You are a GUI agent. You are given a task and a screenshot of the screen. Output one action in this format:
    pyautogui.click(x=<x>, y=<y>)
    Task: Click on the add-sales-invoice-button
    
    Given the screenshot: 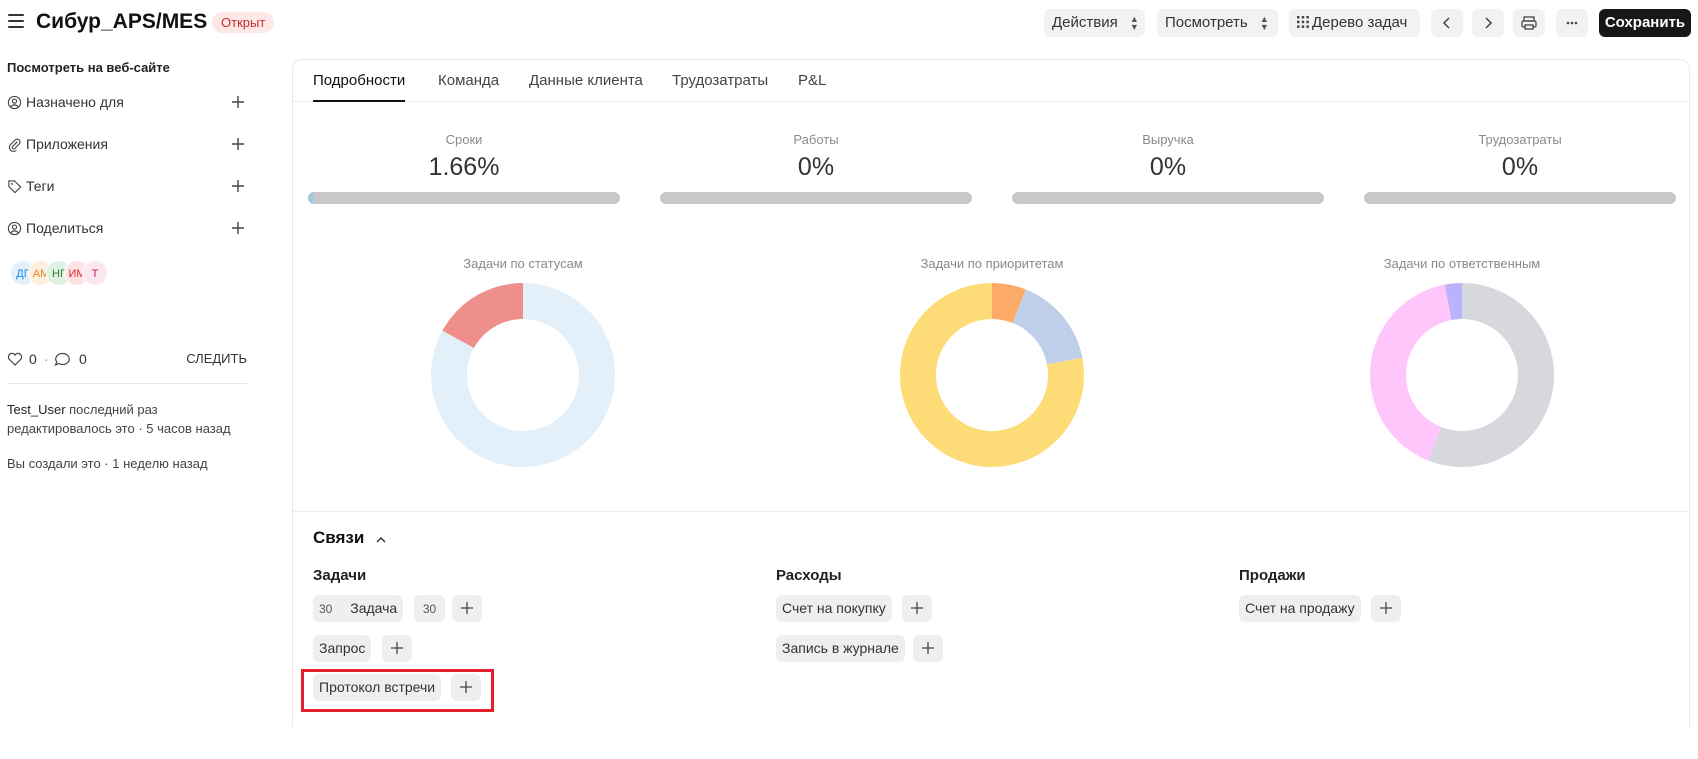 What is the action you would take?
    pyautogui.click(x=1386, y=608)
    